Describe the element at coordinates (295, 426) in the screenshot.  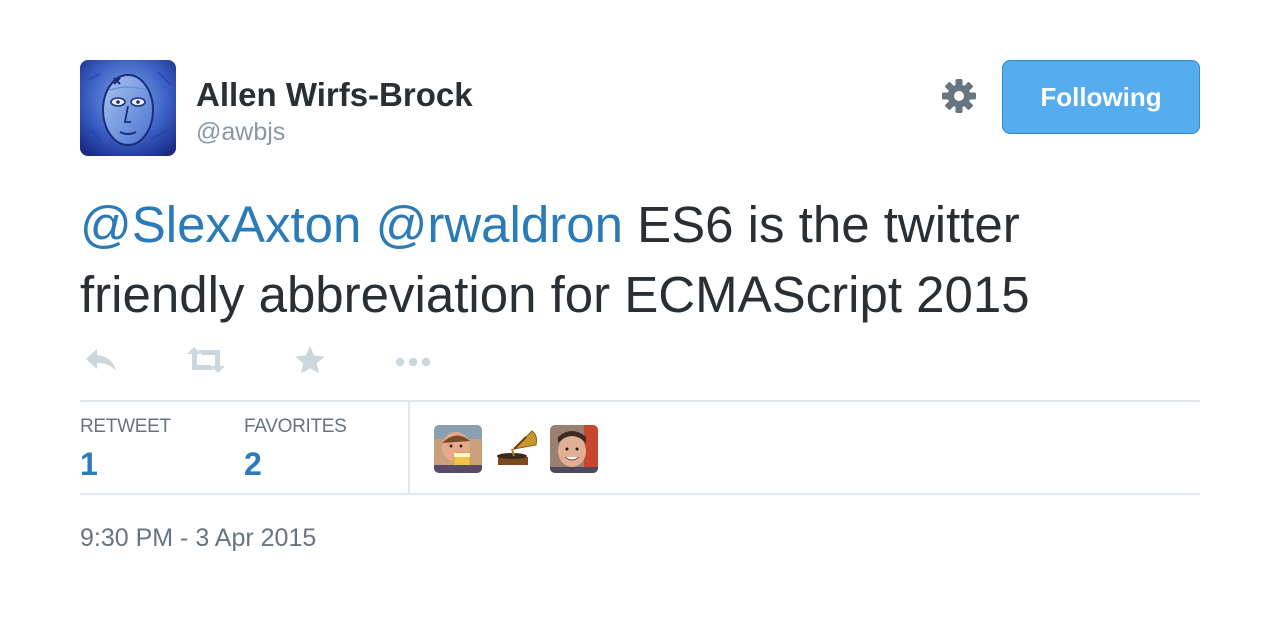
I see `favorites-label: FAVORITES` at that location.